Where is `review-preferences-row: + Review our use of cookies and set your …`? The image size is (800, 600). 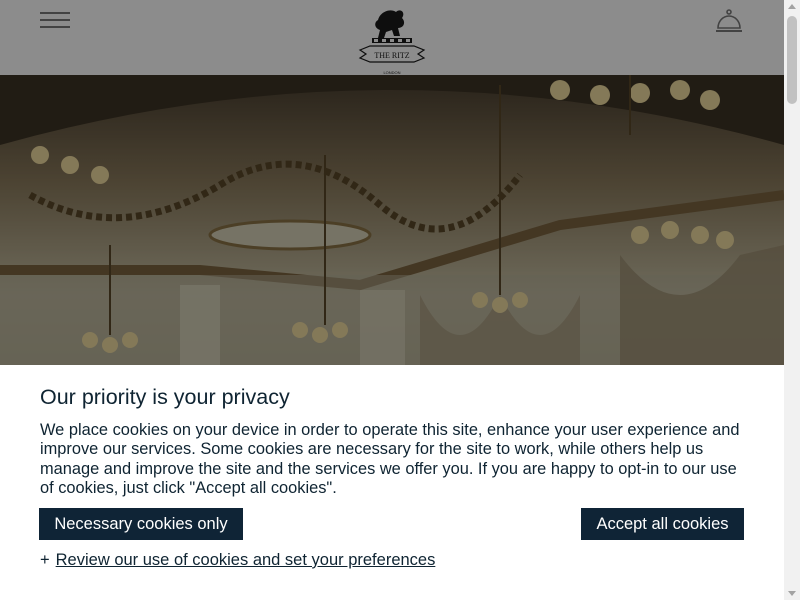 review-preferences-row: + Review our use of cookies and set your … is located at coordinates (237, 560).